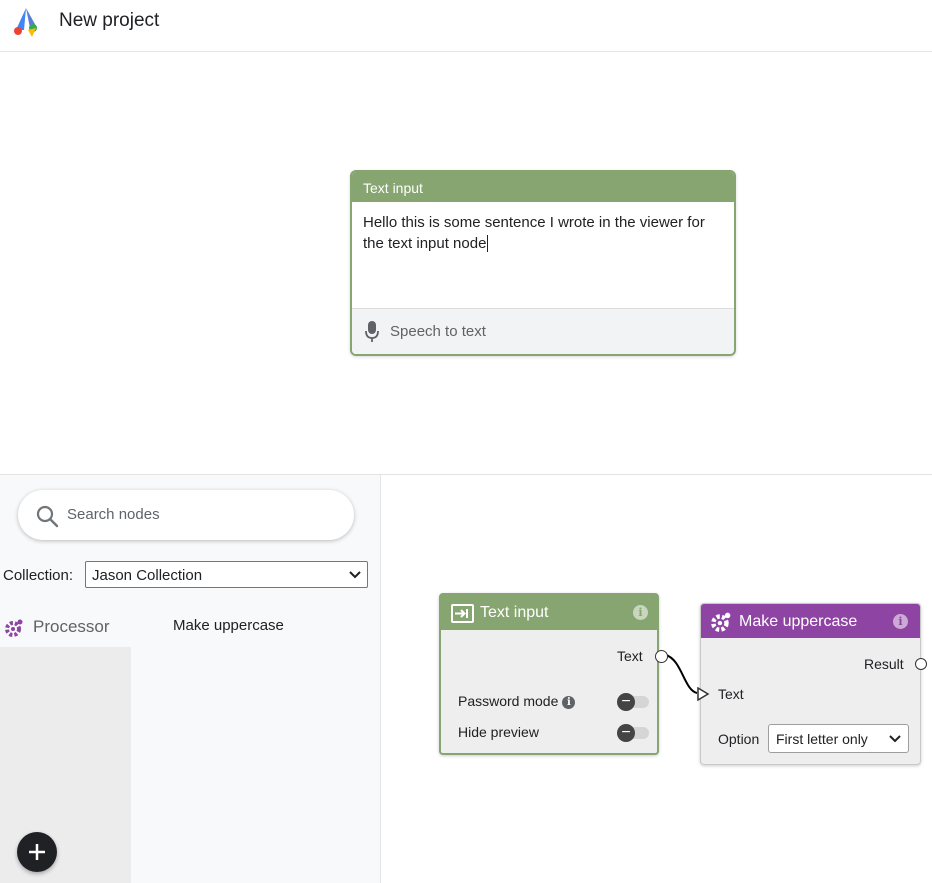 This screenshot has height=883, width=932. I want to click on password-mode-toggle: −, so click(633, 702).